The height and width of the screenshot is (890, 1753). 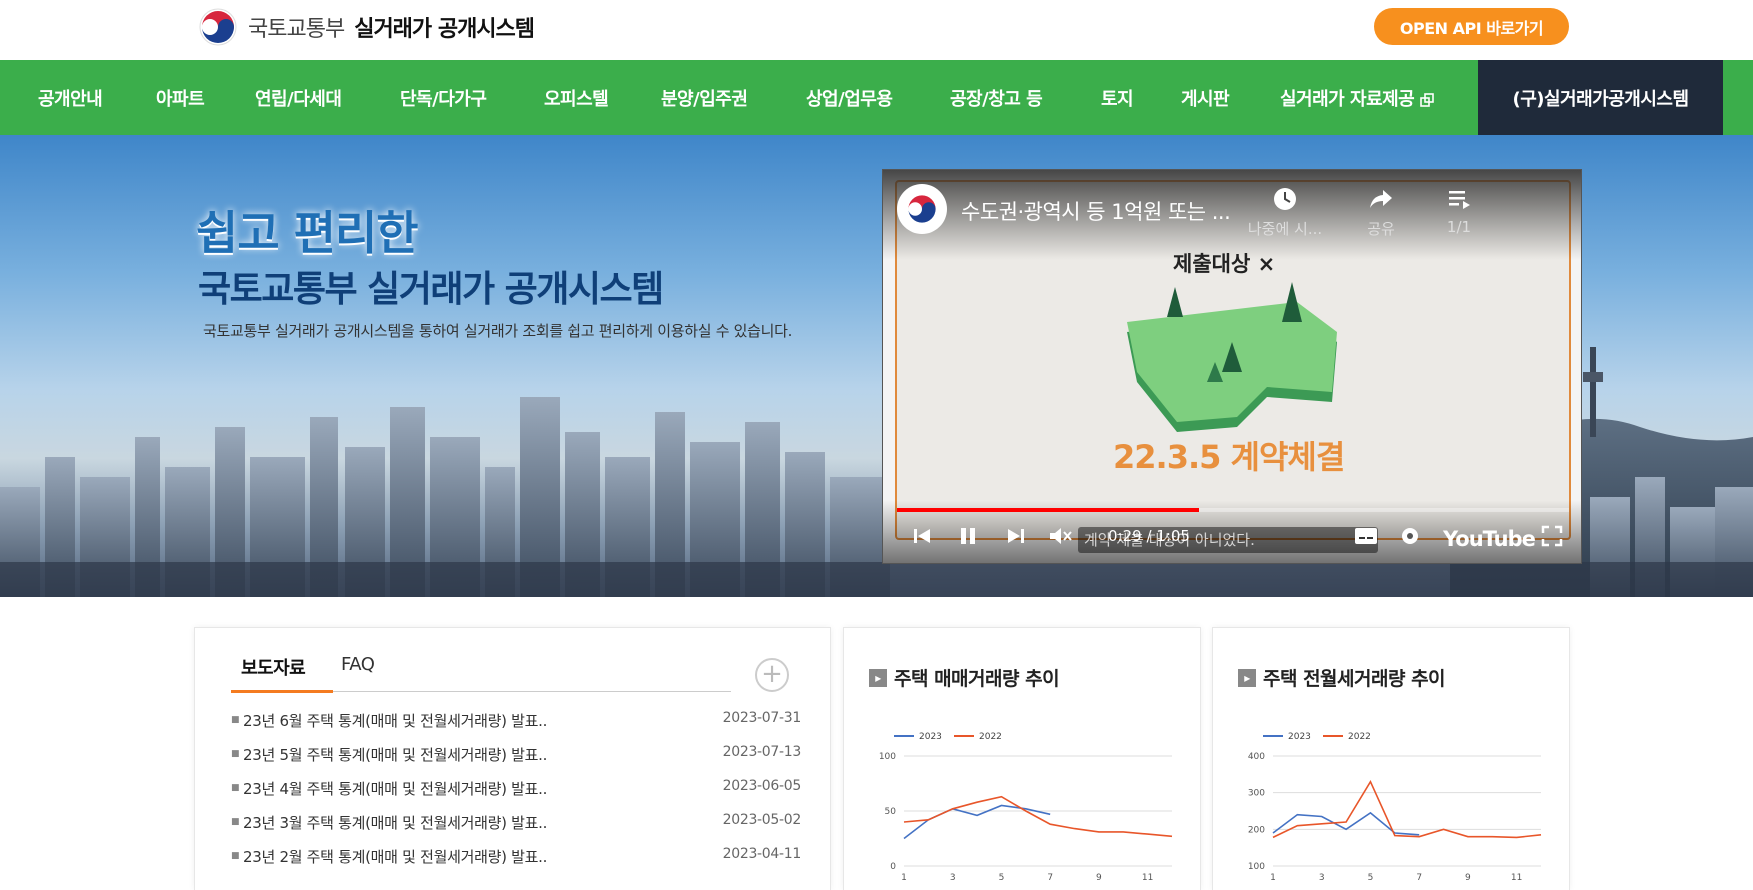 I want to click on nav-item-detached: 단독/다가구, so click(x=443, y=98).